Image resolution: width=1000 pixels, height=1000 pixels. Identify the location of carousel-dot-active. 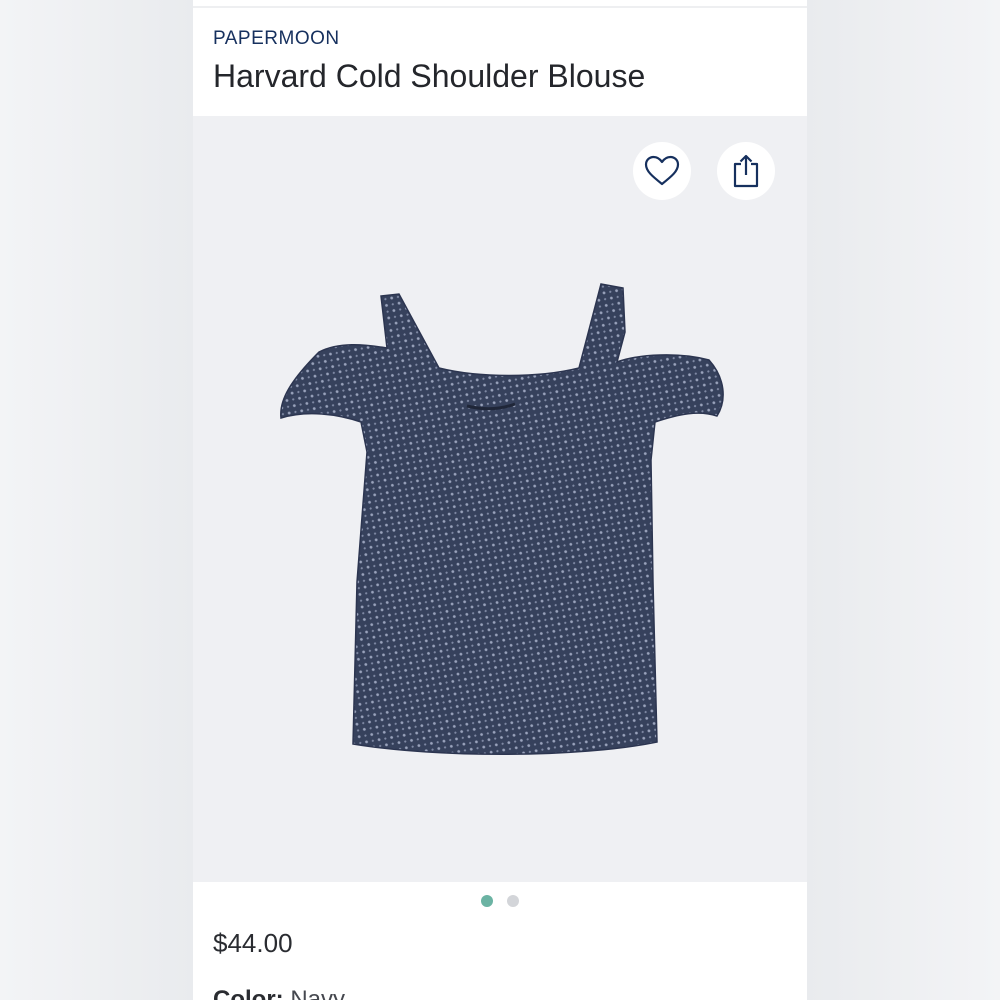
(487, 901).